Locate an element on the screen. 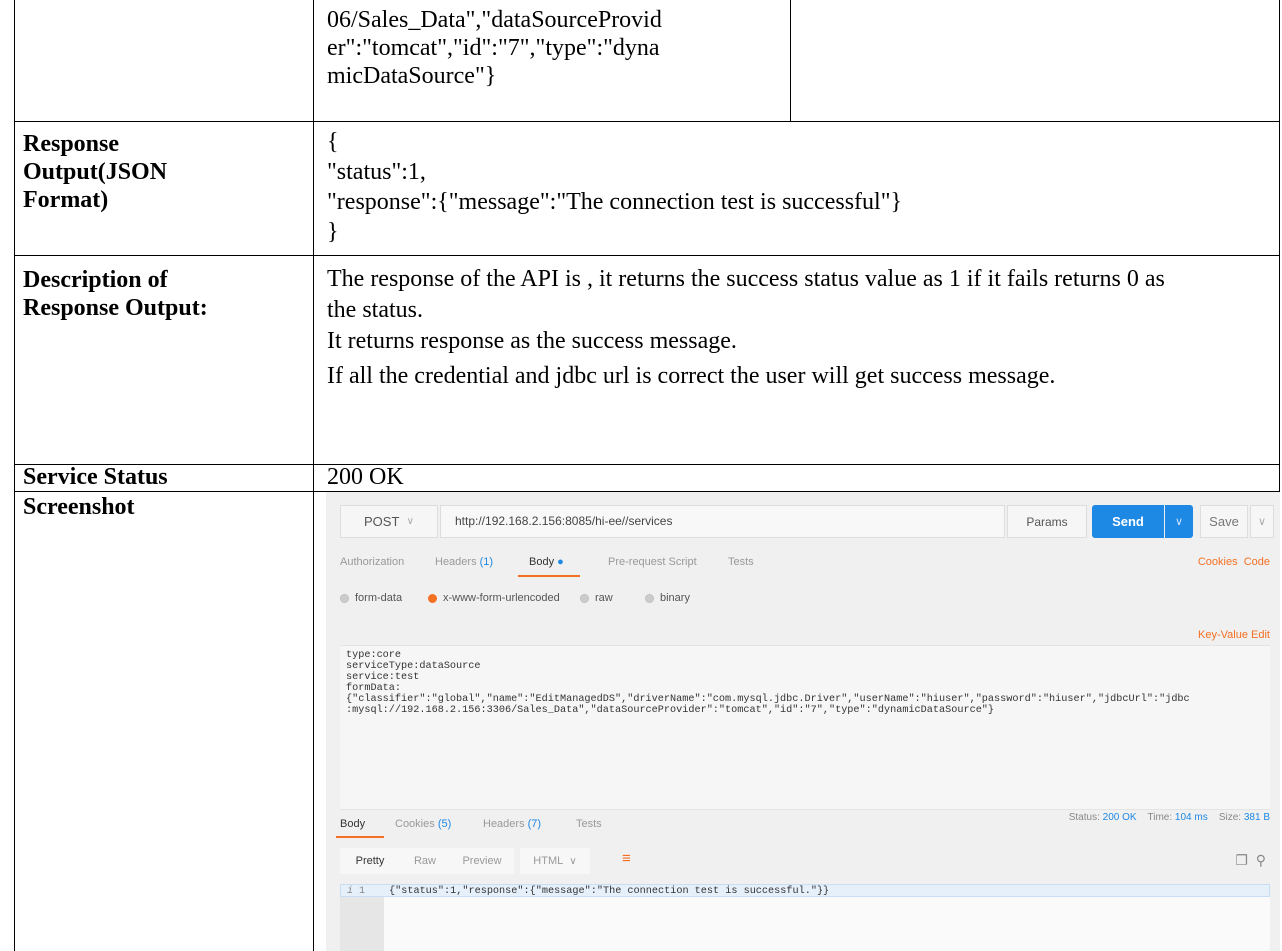 The width and height of the screenshot is (1282, 951). tab-headers: Headers (1) is located at coordinates (464, 562).